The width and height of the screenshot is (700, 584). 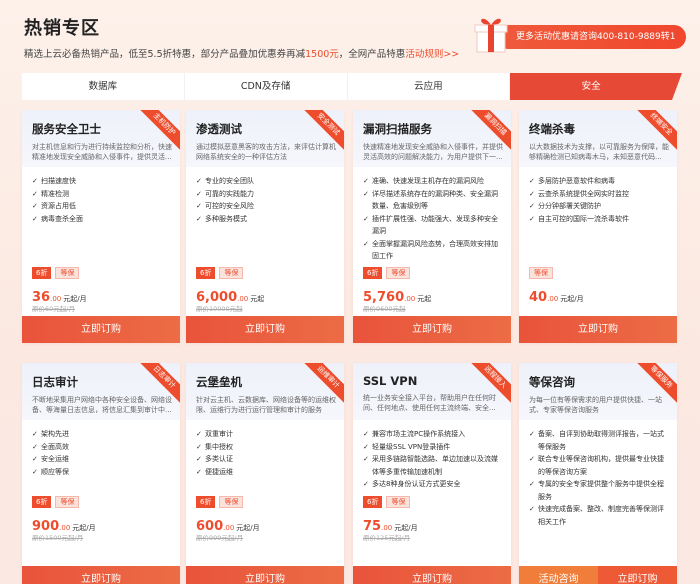 What do you see at coordinates (552, 382) in the screenshot?
I see `card-title: 等保咨询` at bounding box center [552, 382].